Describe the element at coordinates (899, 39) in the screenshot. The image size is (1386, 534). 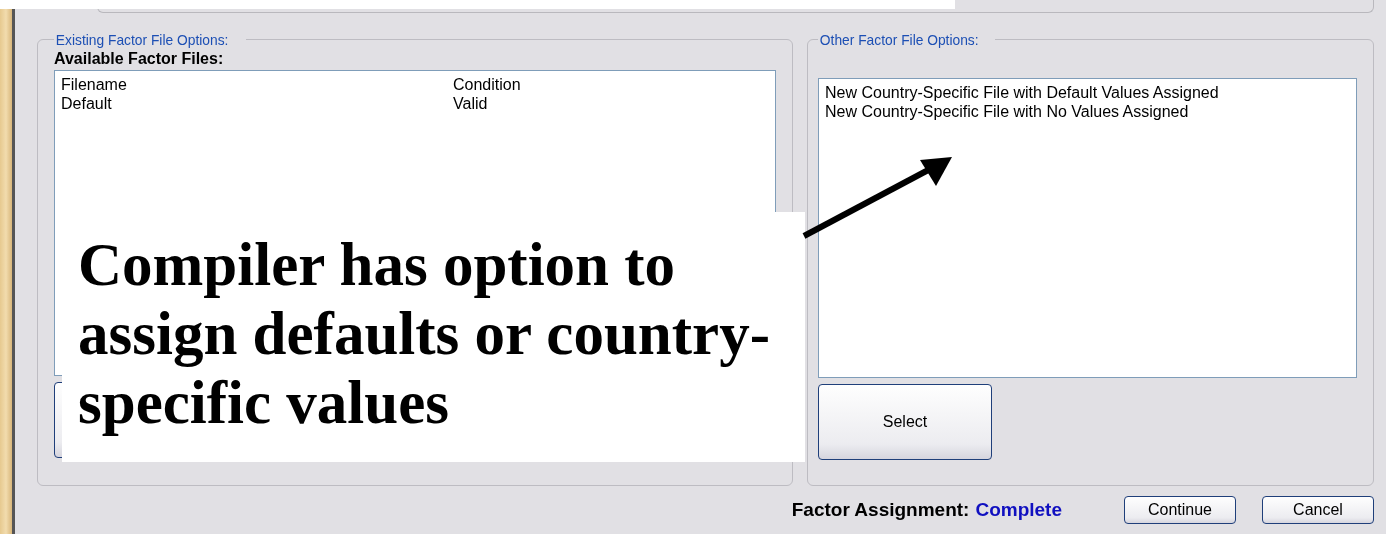
I see `group-legend: Other Factor File Options:` at that location.